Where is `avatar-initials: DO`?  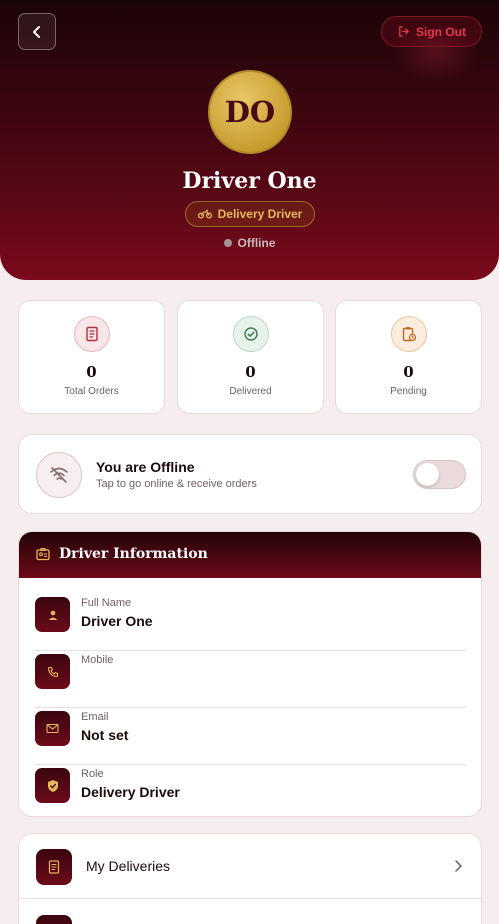 avatar-initials: DO is located at coordinates (250, 112).